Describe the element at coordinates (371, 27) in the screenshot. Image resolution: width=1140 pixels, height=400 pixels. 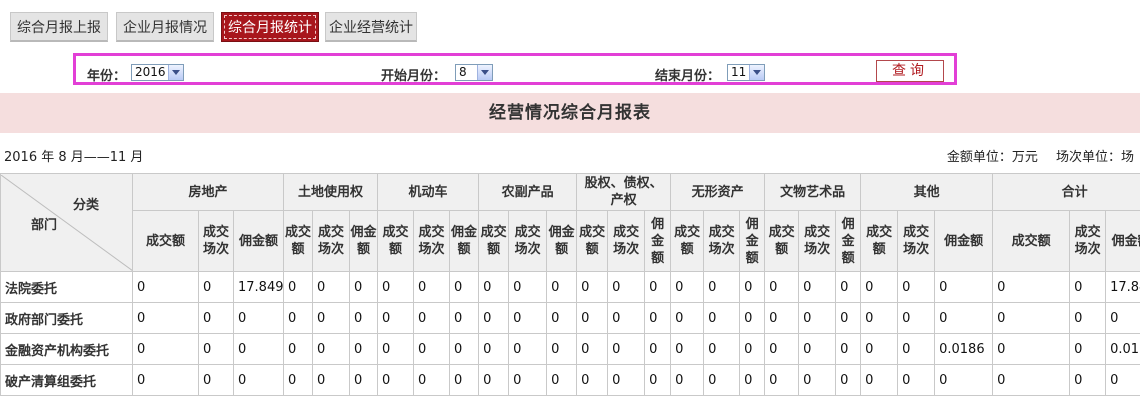
I see `tab-enterprise-operation-statistics: 企业经营统计` at that location.